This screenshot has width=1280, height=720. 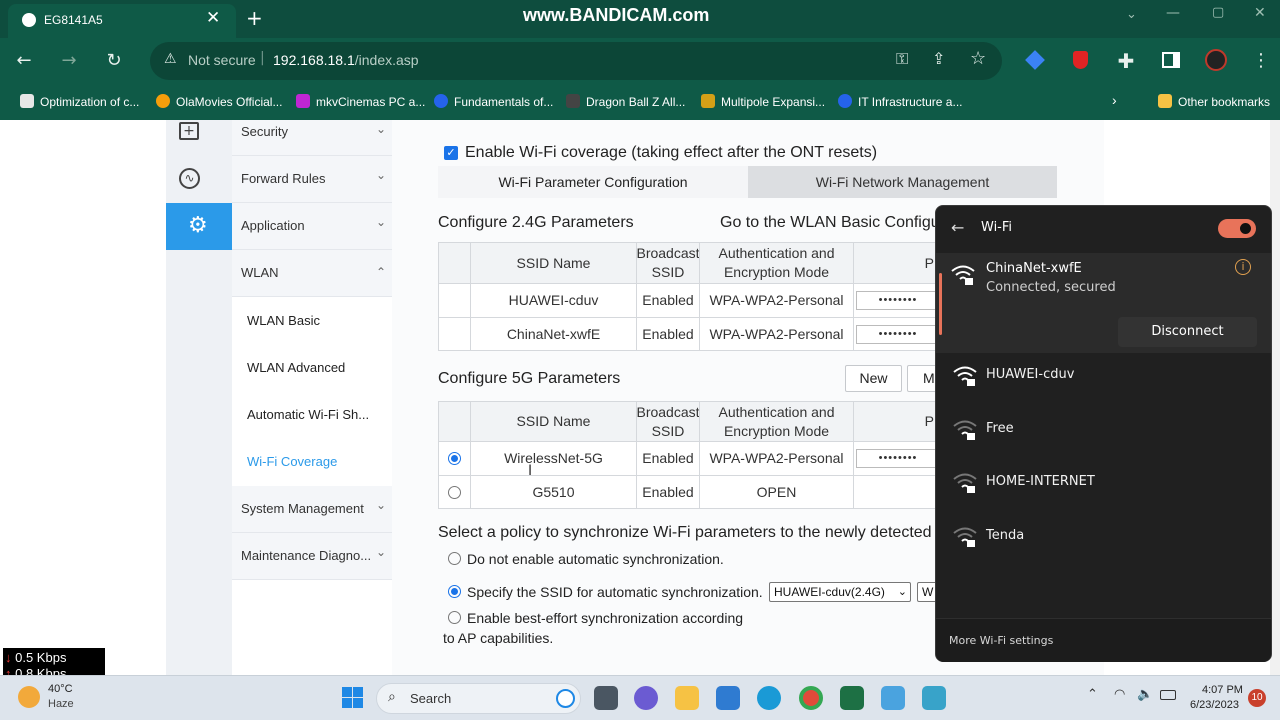 What do you see at coordinates (454, 558) in the screenshot?
I see `policy-radio-none` at bounding box center [454, 558].